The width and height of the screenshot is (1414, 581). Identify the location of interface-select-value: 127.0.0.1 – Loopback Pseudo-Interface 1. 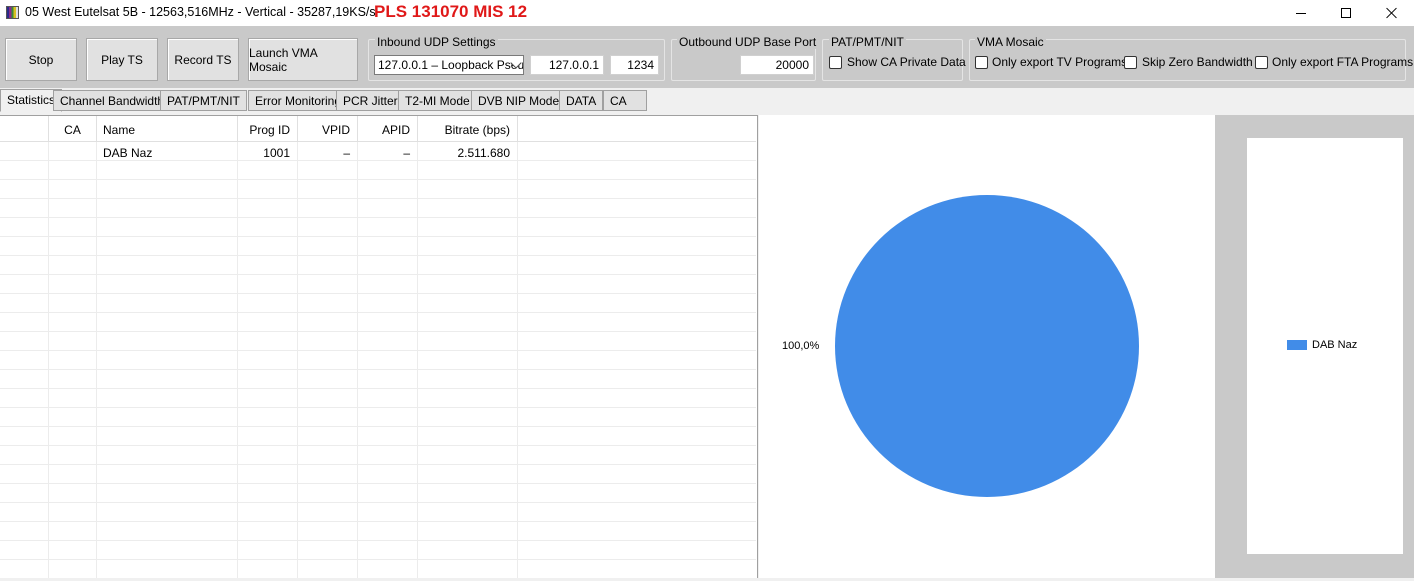
(451, 65).